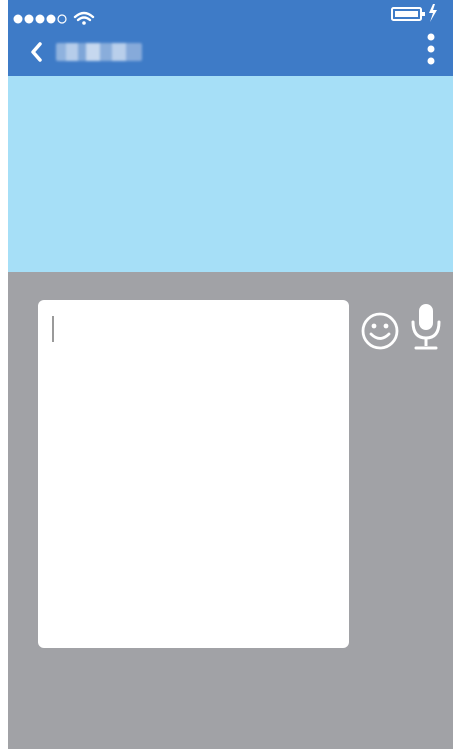  I want to click on smiley-icon, so click(380, 331).